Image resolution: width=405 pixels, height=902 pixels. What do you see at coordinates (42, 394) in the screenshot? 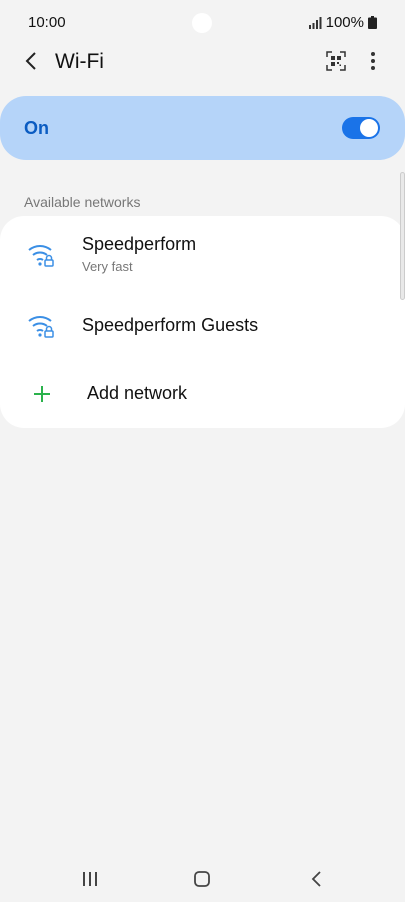
I see `plus-icon` at bounding box center [42, 394].